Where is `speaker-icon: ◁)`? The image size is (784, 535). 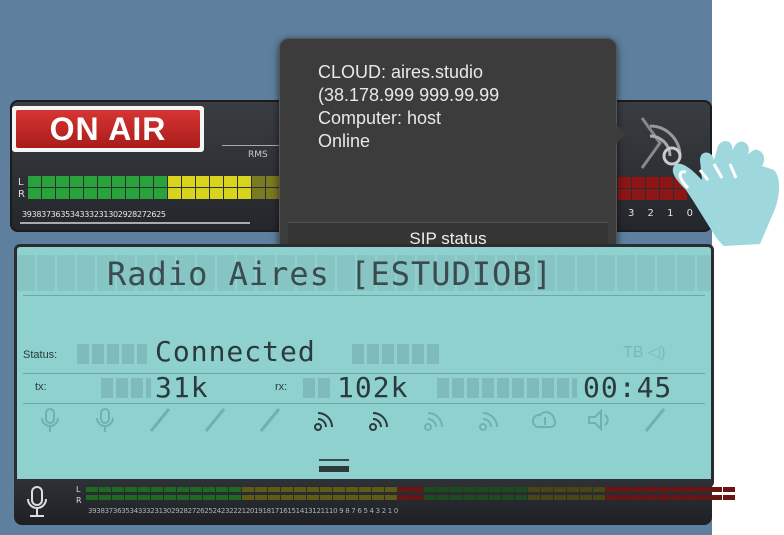 speaker-icon: ◁) is located at coordinates (654, 352).